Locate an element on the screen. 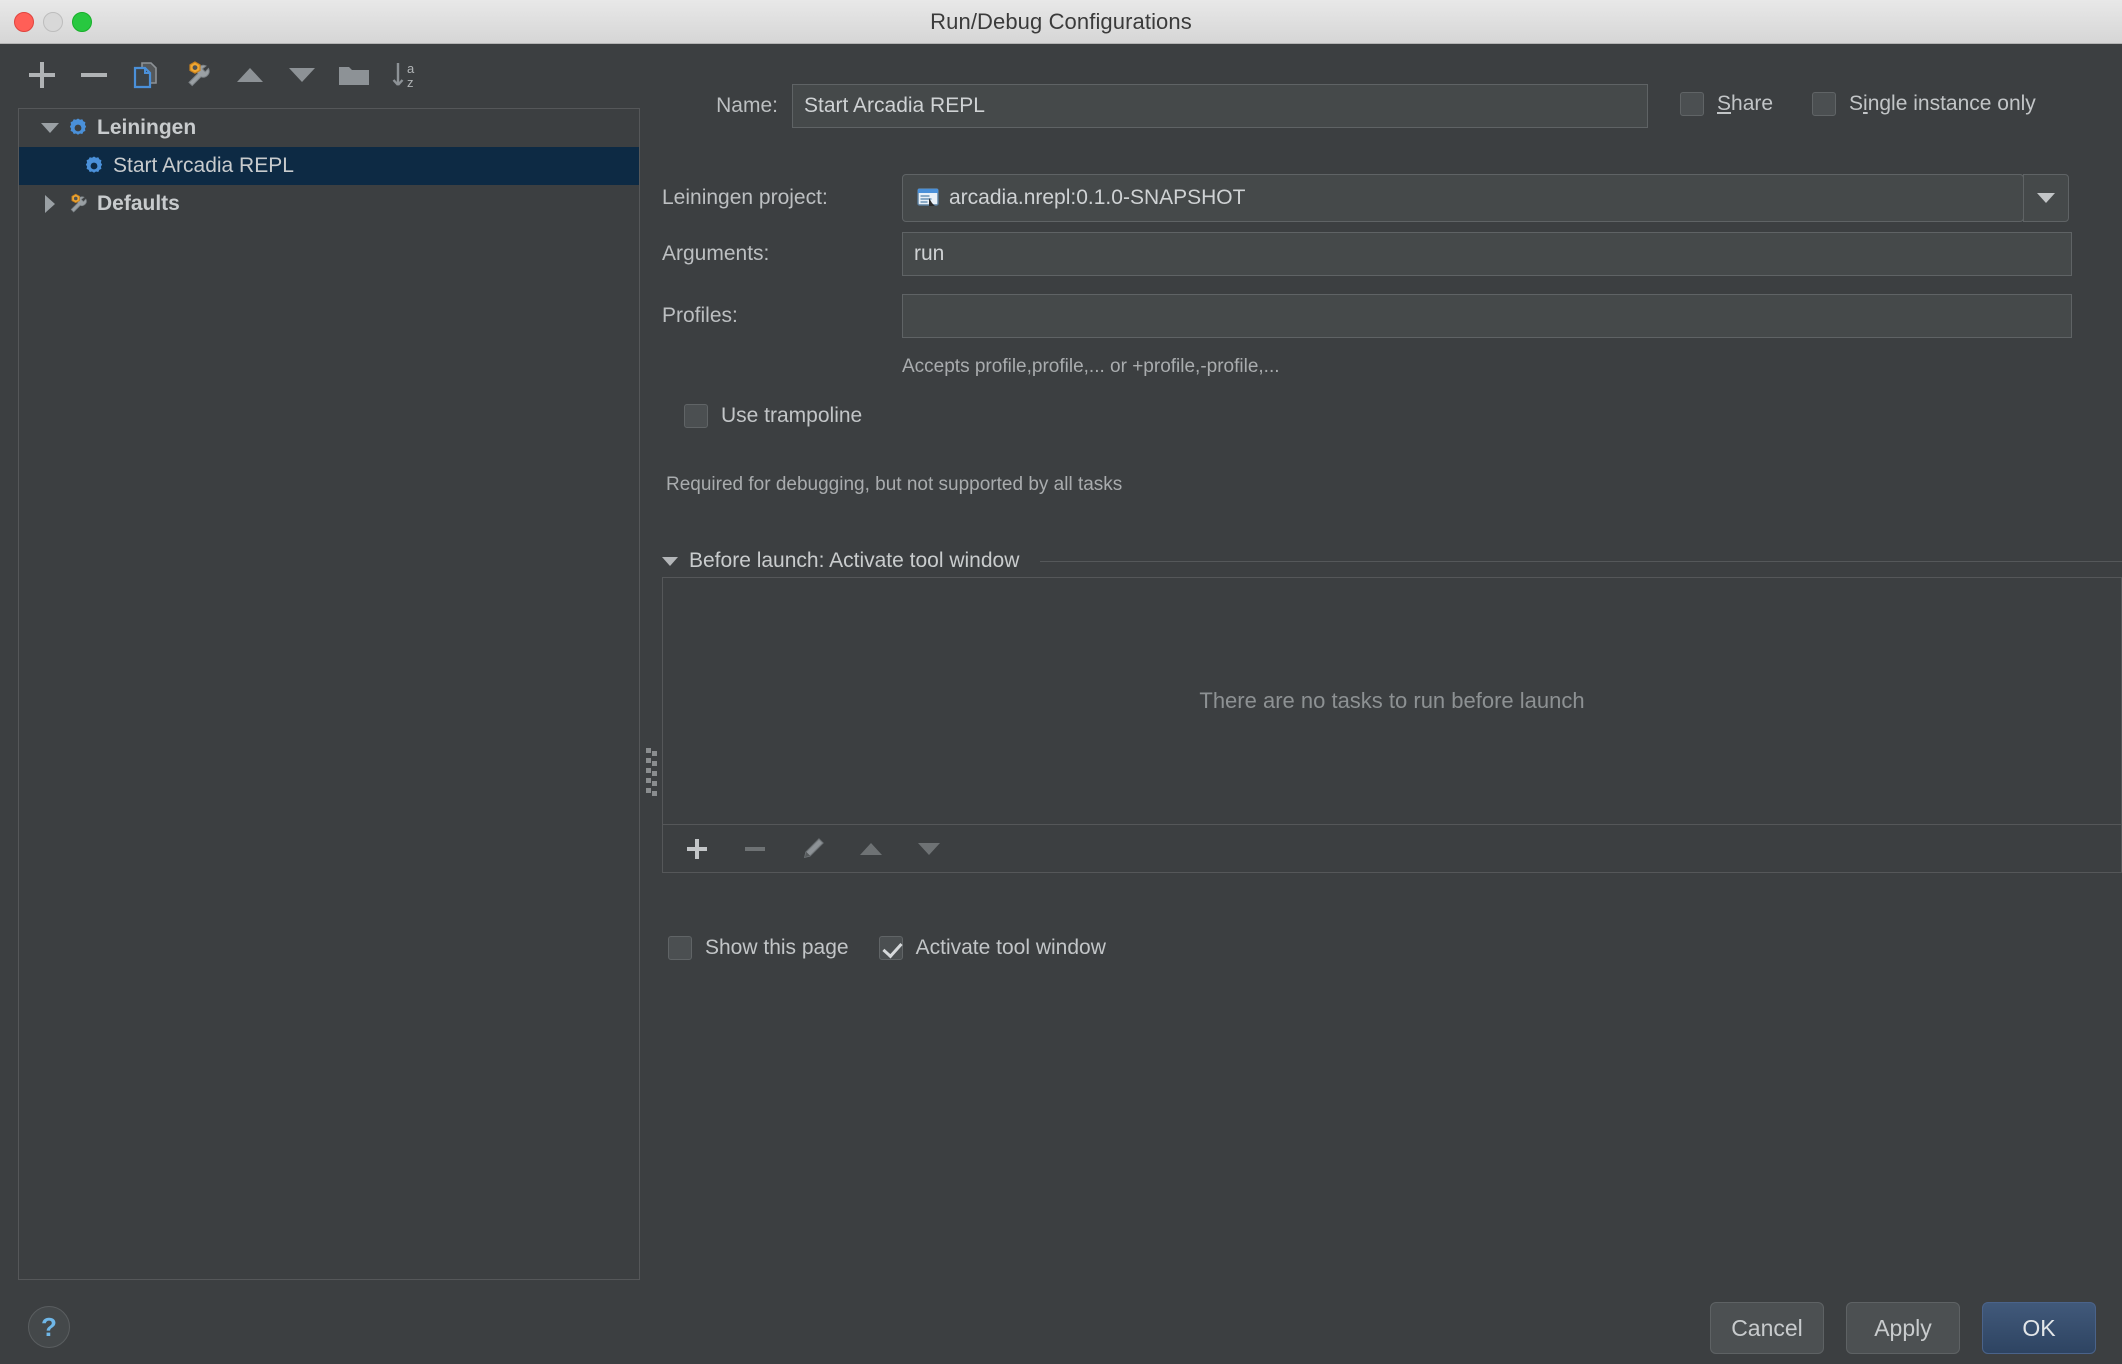  edit-defaults-button is located at coordinates (198, 75).